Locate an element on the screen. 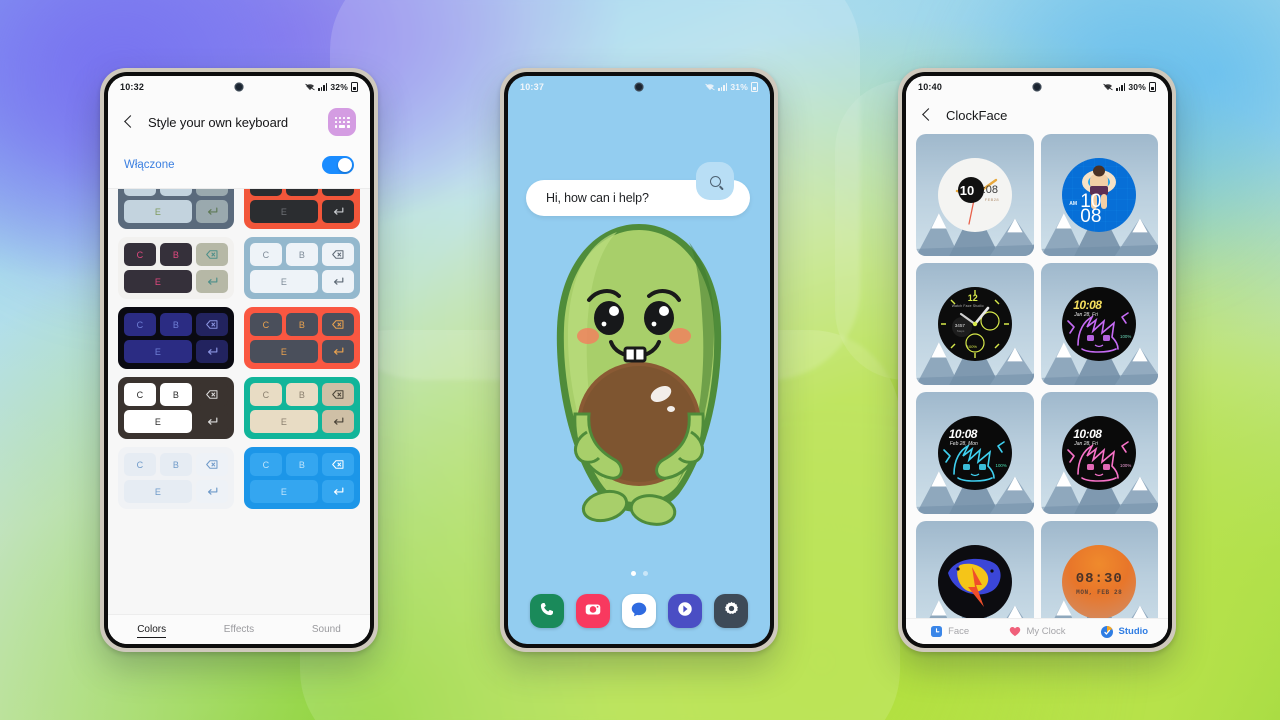 Image resolution: width=1280 pixels, height=720 pixels. watchface-card: 10:08 Feb 28, Mon 100% is located at coordinates (975, 453).